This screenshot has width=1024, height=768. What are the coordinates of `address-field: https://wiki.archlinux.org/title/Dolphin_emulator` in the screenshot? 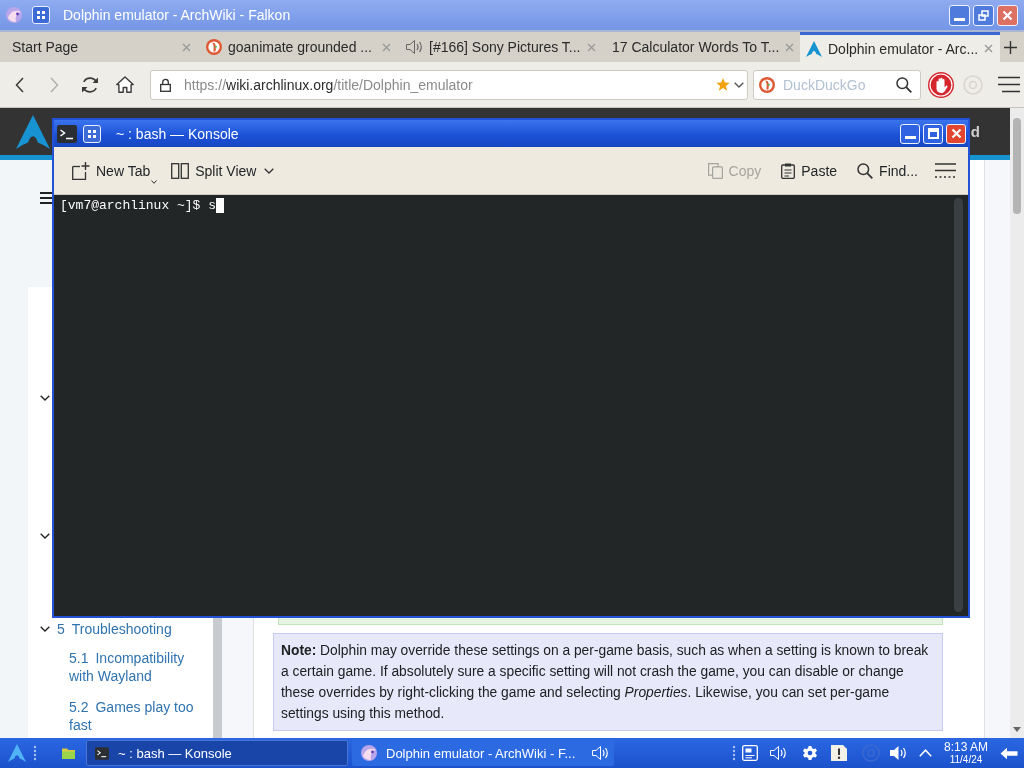 It's located at (449, 84).